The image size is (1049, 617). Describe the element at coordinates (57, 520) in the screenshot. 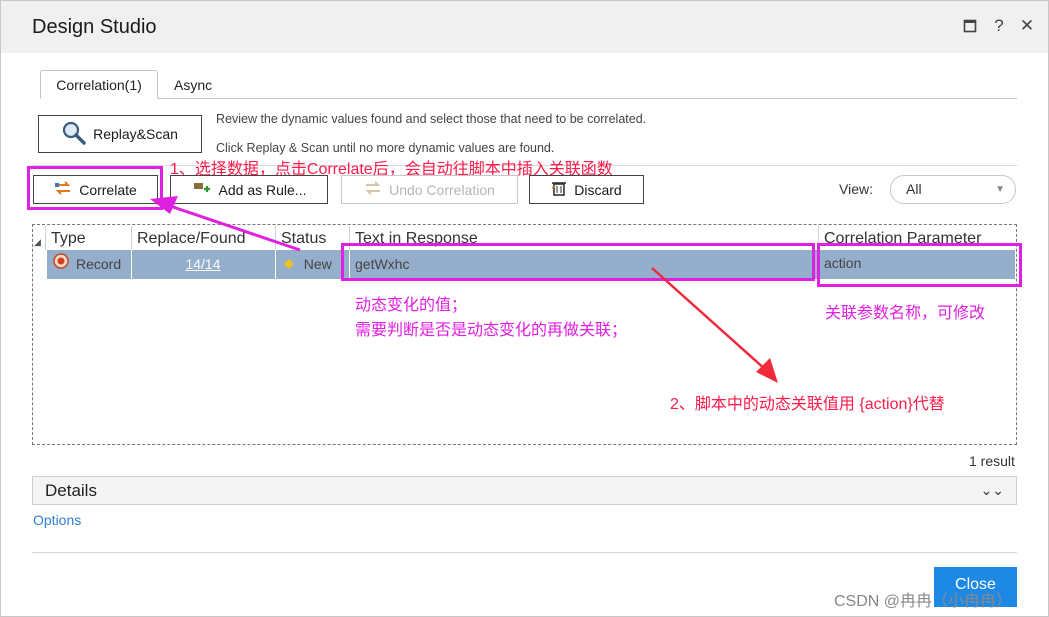

I see `options-link: Options` at that location.